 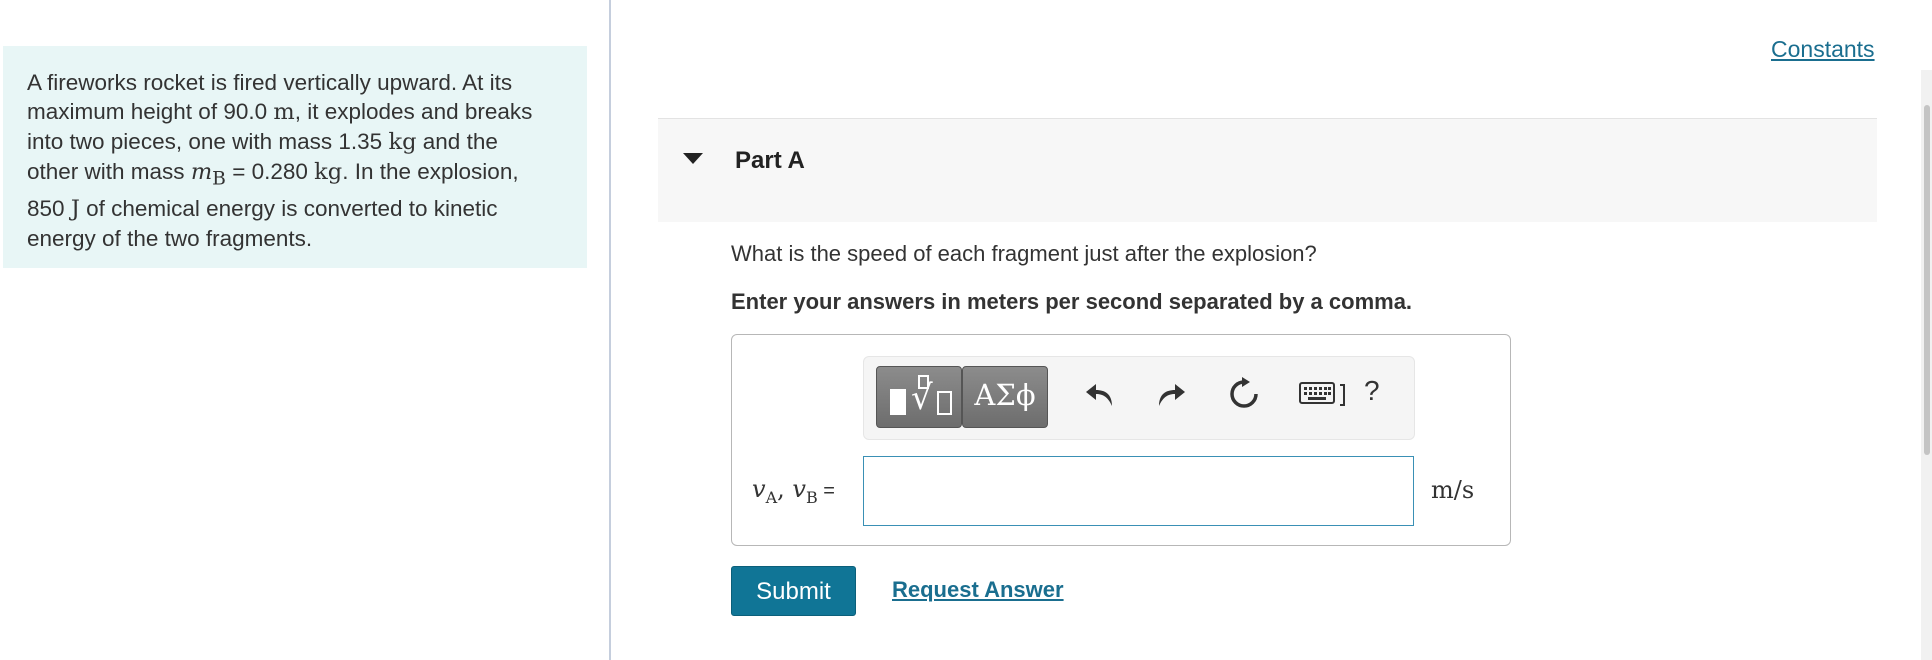 What do you see at coordinates (1927, 280) in the screenshot?
I see `scrollbar-thumb` at bounding box center [1927, 280].